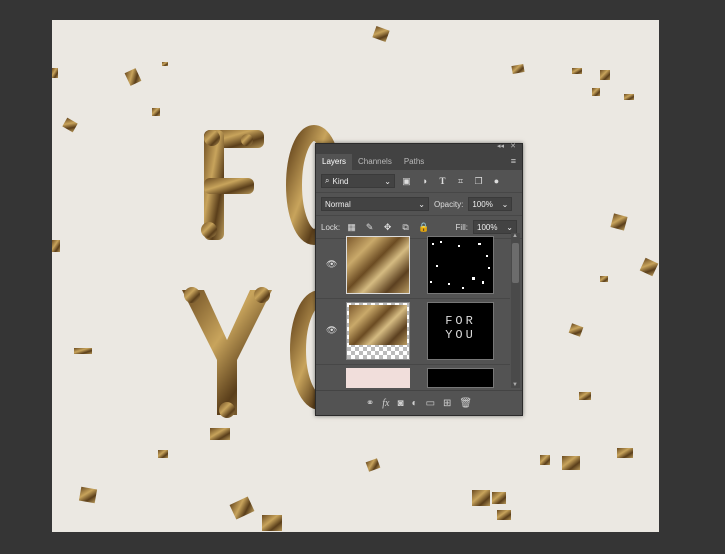  What do you see at coordinates (387, 227) in the screenshot?
I see `lock-position-icon: ✥` at bounding box center [387, 227].